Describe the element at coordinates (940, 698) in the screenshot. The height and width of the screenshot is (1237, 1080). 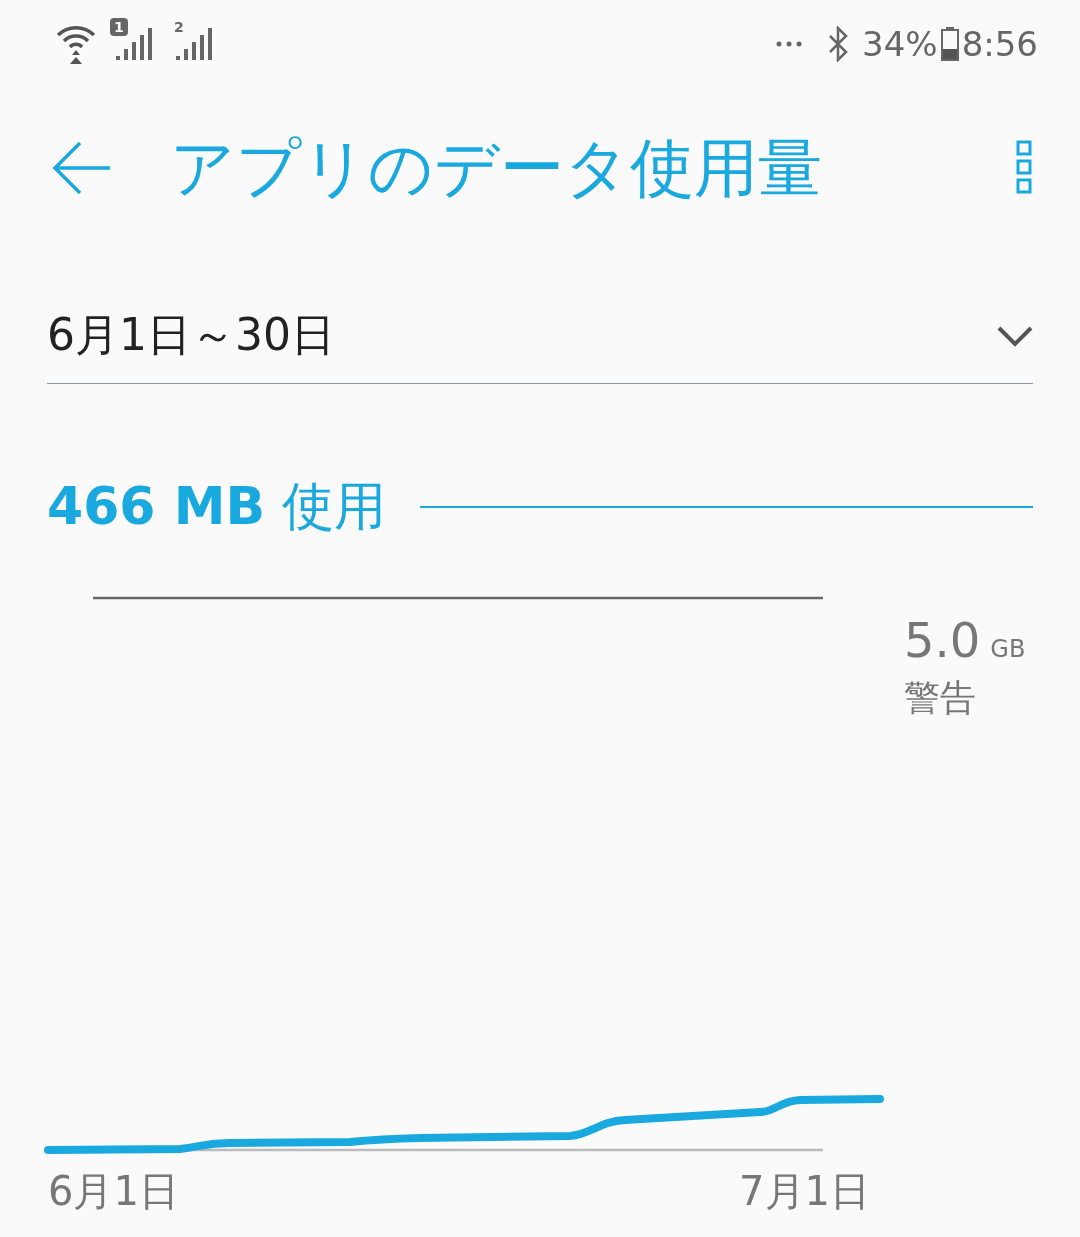
I see `warning-label: 警告` at that location.